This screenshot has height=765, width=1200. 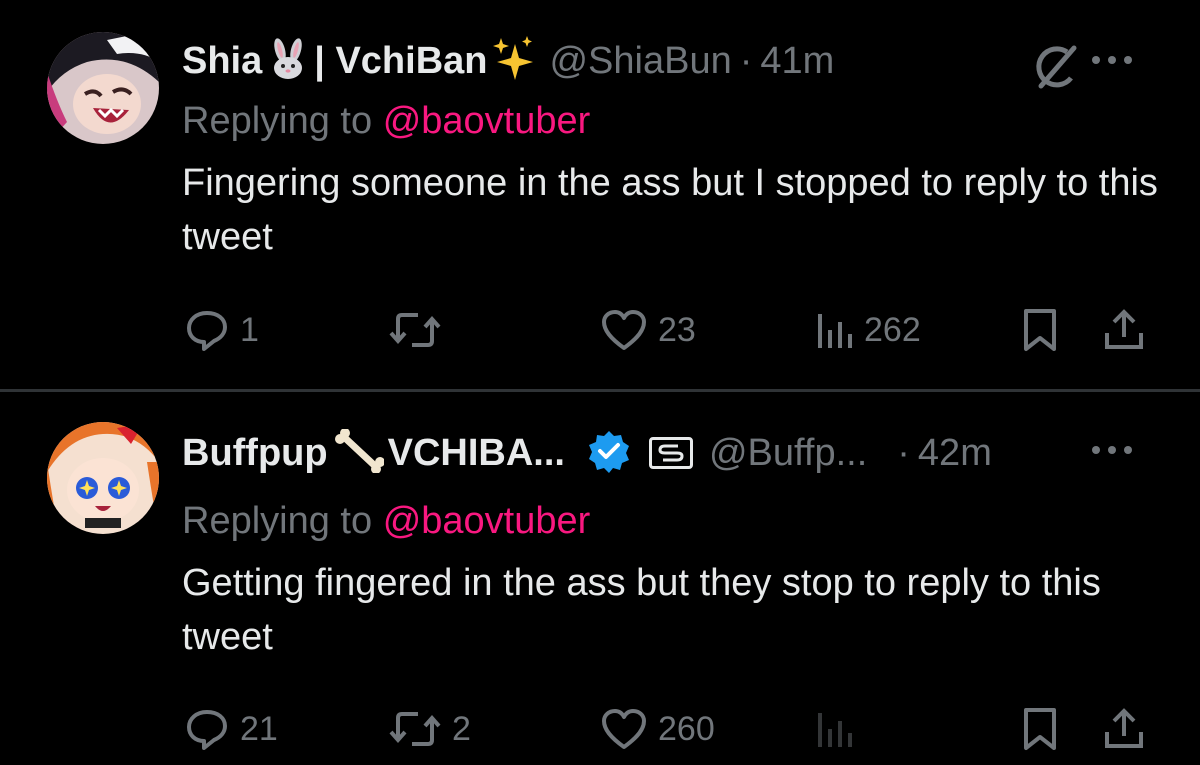 What do you see at coordinates (259, 728) in the screenshot?
I see `reply-count: 21` at bounding box center [259, 728].